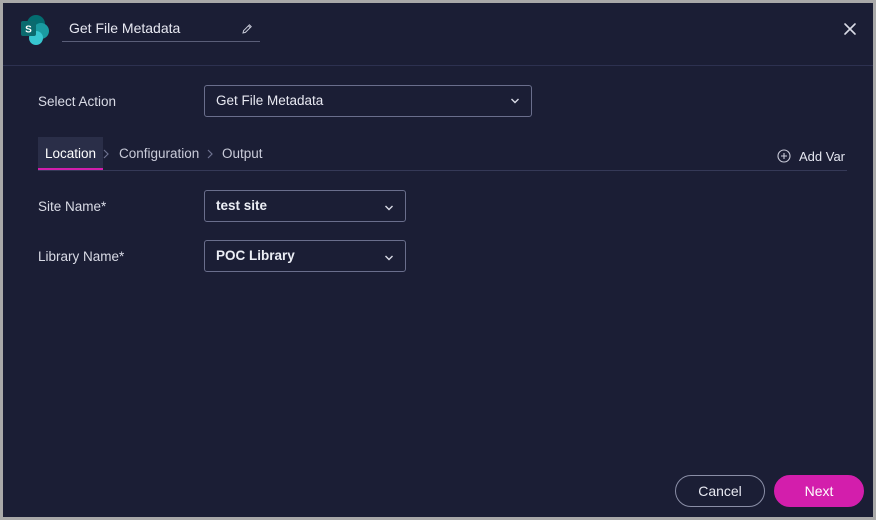 The height and width of the screenshot is (520, 876). I want to click on tab-location: Location, so click(71, 153).